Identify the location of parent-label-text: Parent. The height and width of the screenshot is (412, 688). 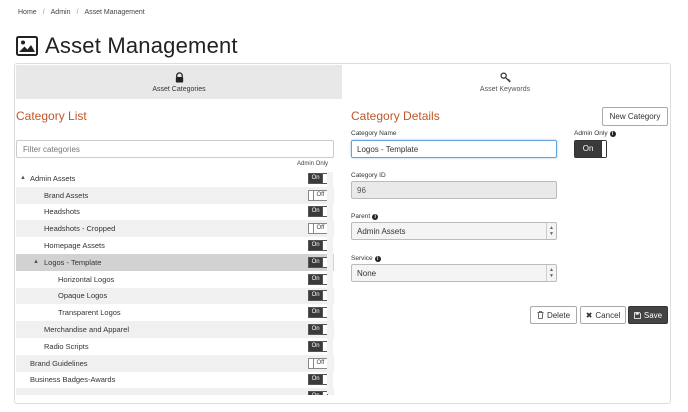
(361, 216).